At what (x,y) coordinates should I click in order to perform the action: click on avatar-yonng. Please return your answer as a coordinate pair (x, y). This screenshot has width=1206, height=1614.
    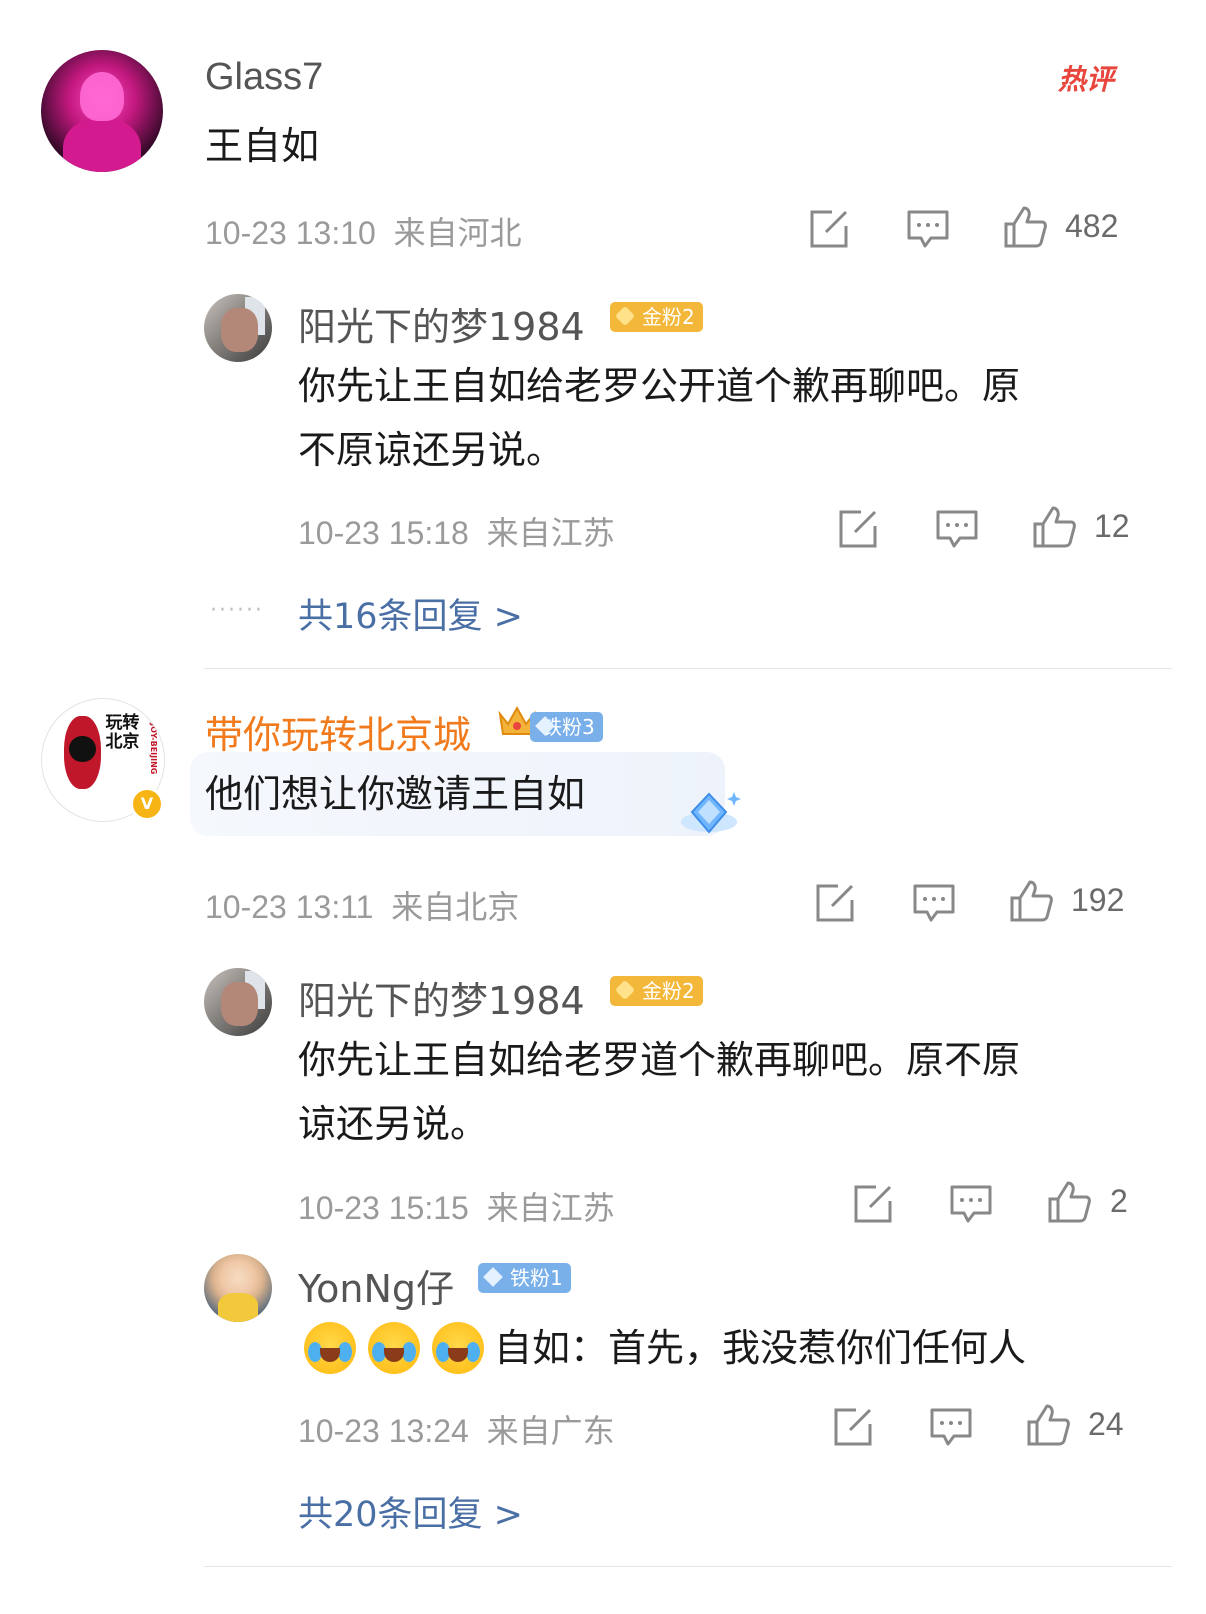
    Looking at the image, I should click on (238, 1288).